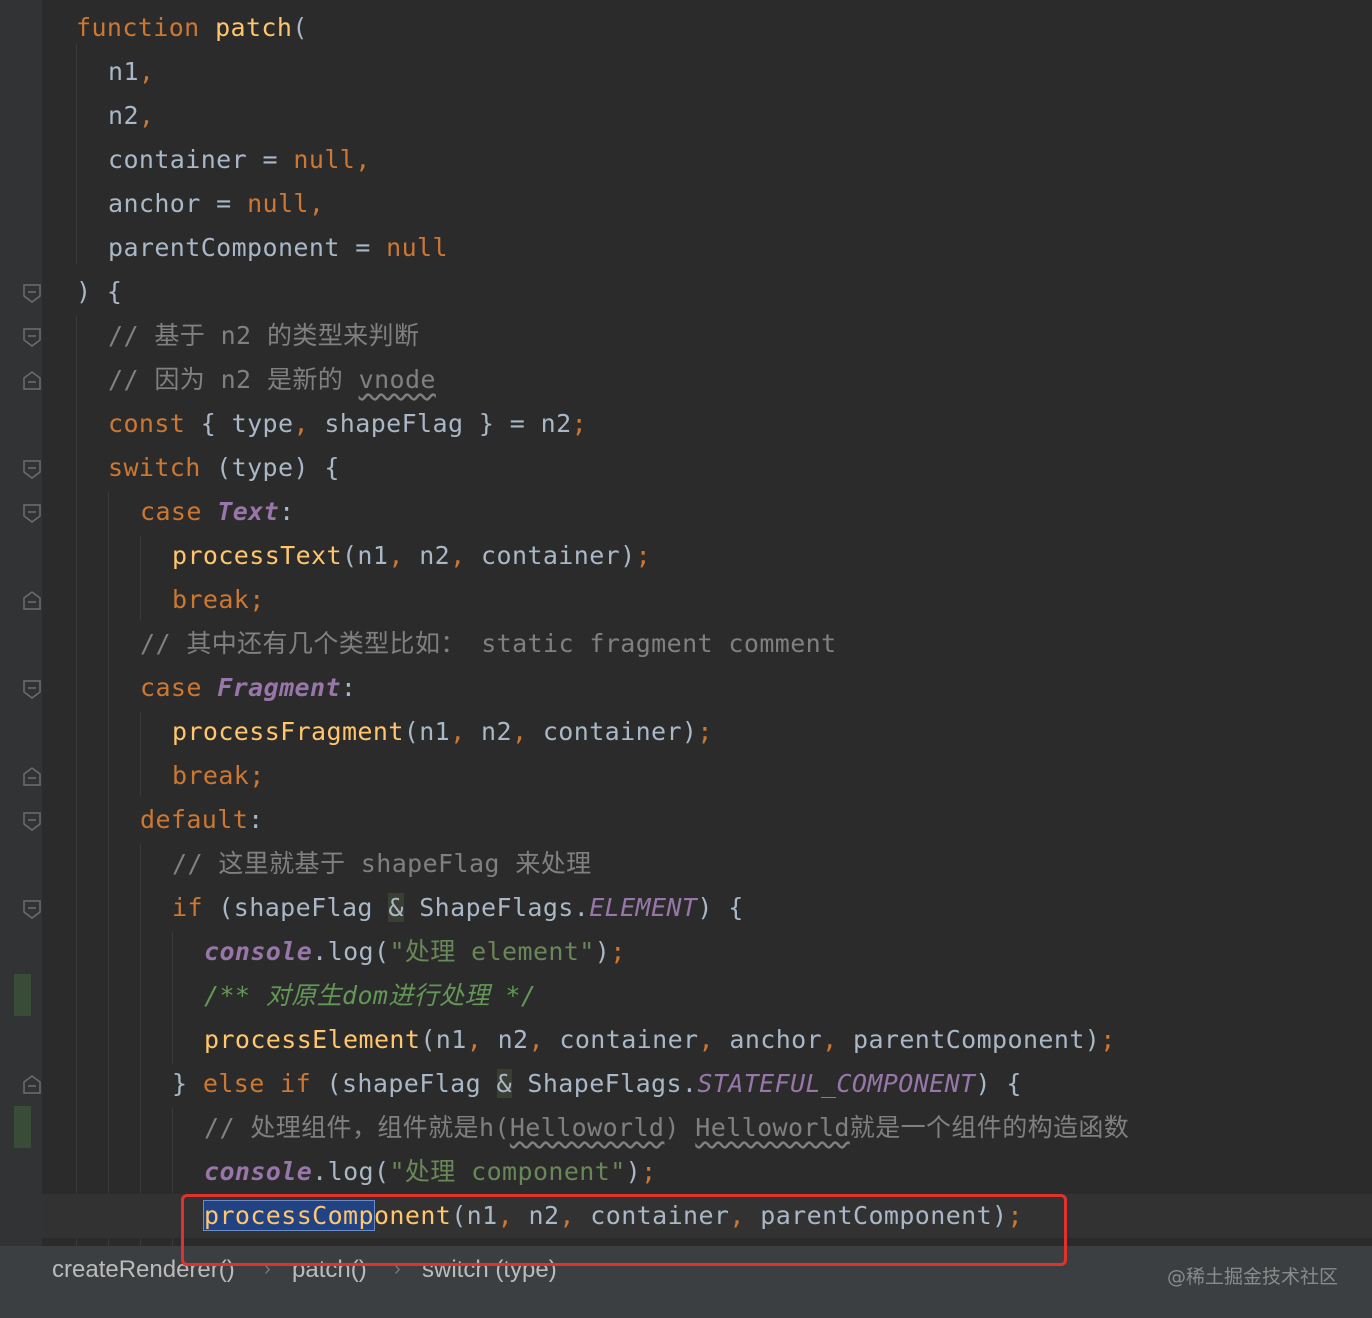 Image resolution: width=1372 pixels, height=1318 pixels. I want to click on code-line: // 因为 n2 是新的 vnode, so click(272, 380).